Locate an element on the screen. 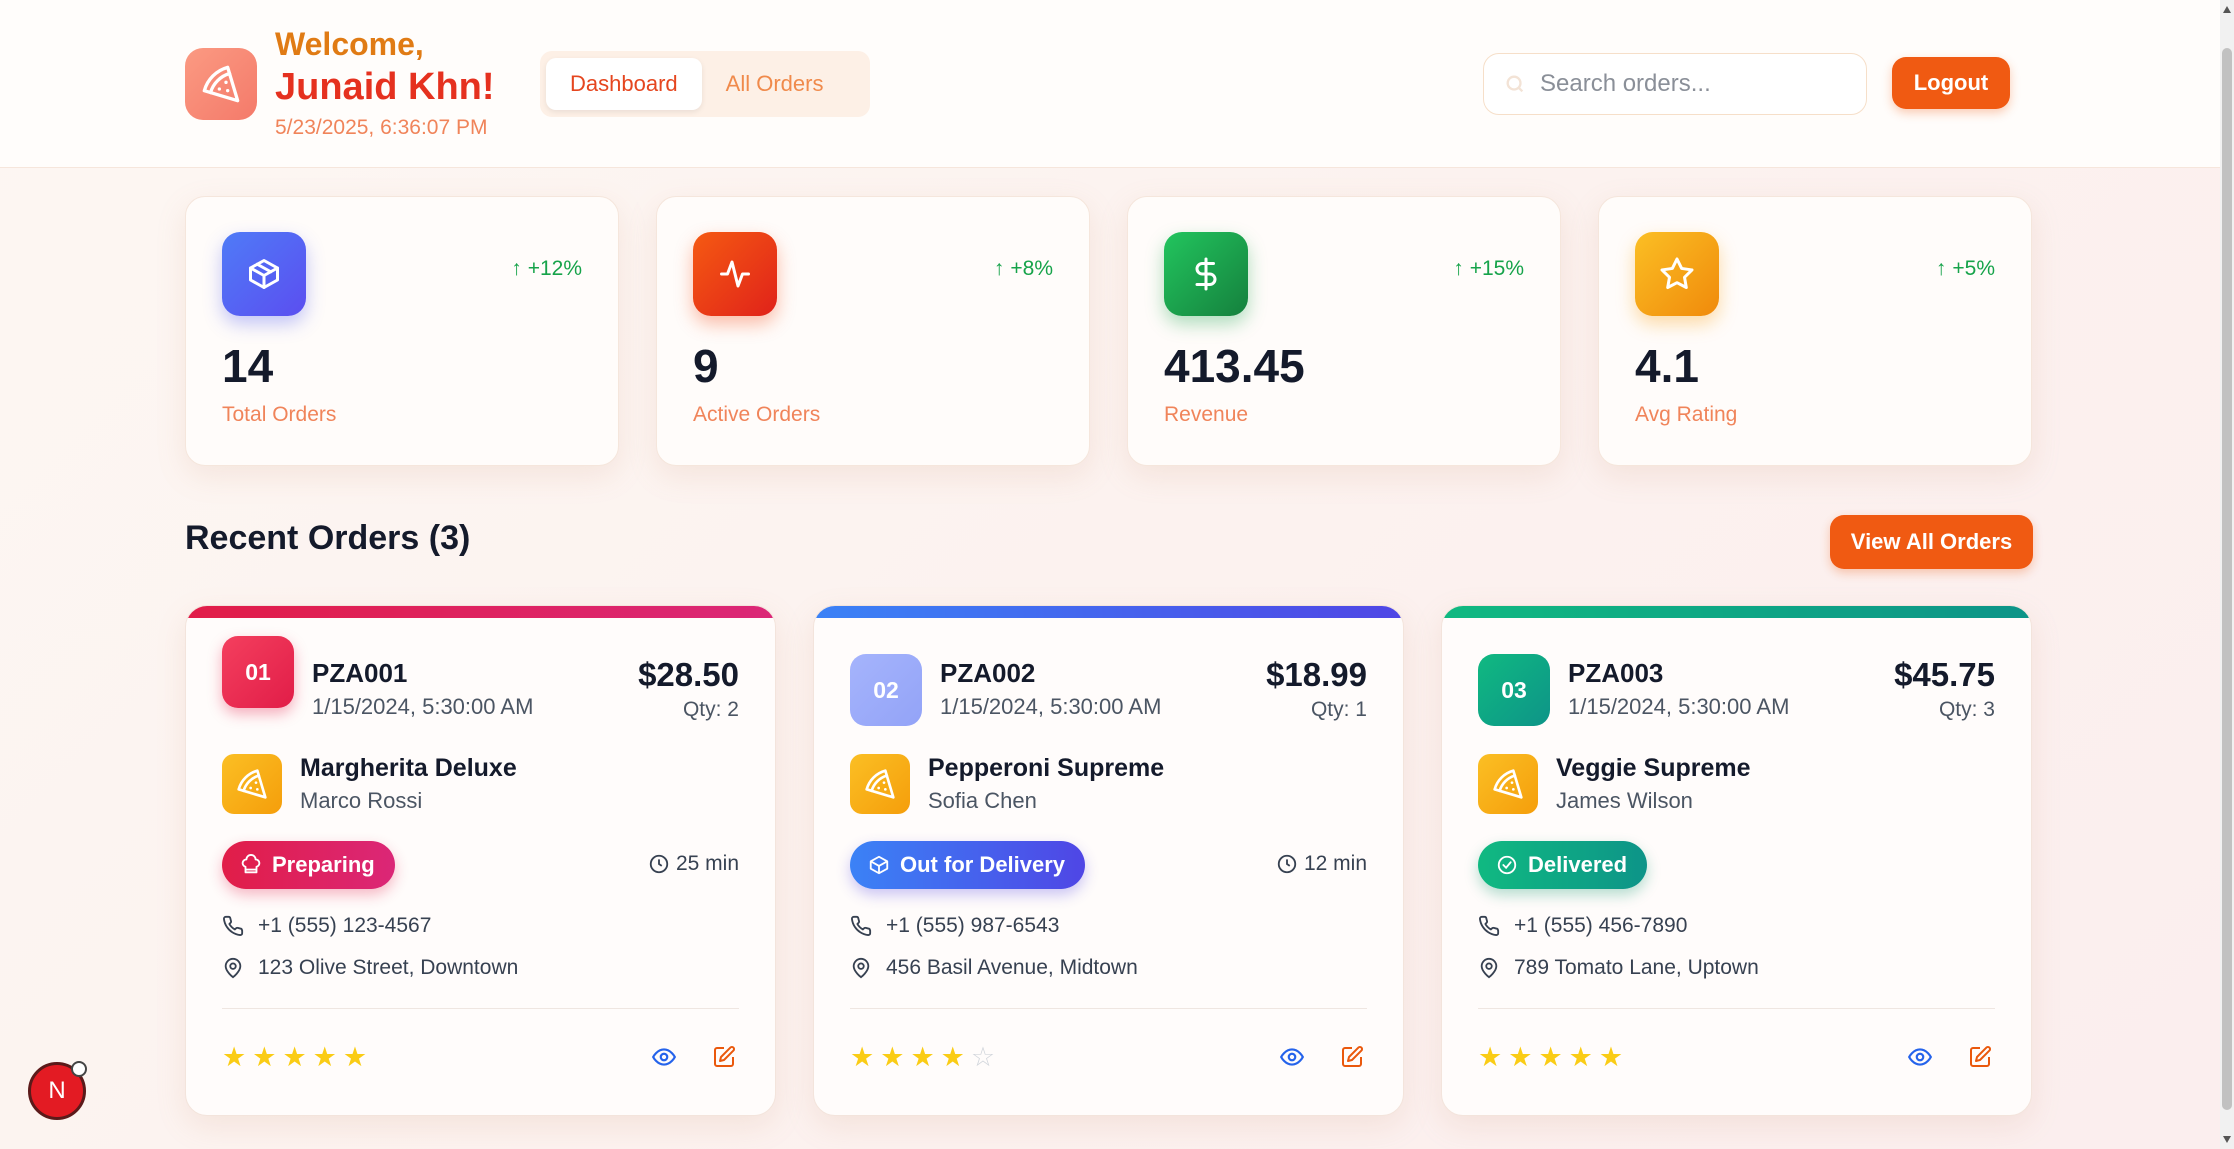  search-input is located at coordinates (1690, 84).